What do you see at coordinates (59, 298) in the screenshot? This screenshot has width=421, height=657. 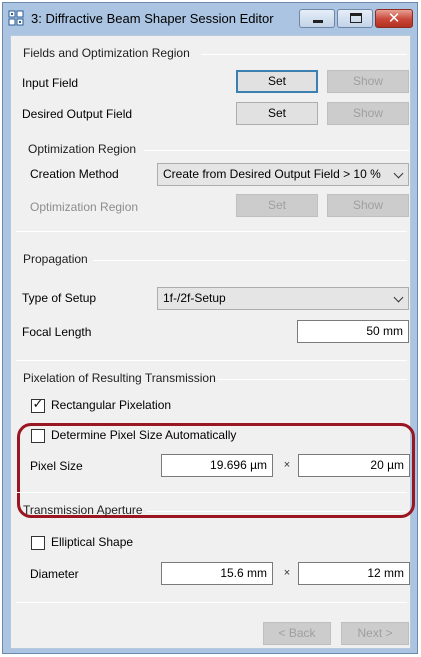 I see `type-of-setup-label: Type of Setup` at bounding box center [59, 298].